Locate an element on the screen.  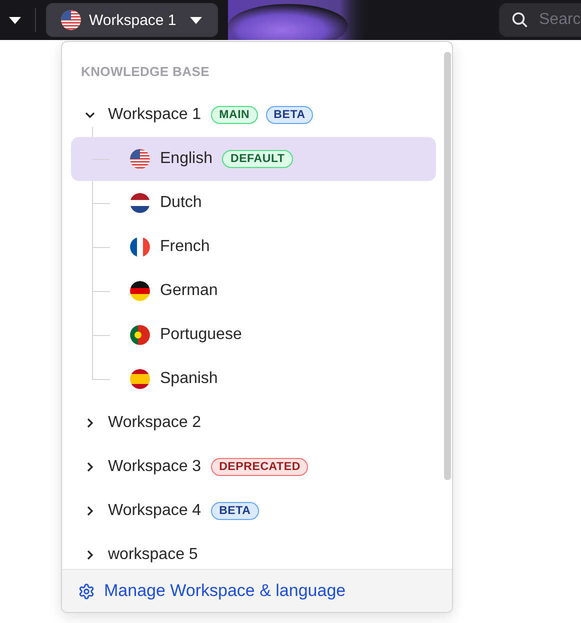
language-item: English DEFAULT is located at coordinates (253, 159).